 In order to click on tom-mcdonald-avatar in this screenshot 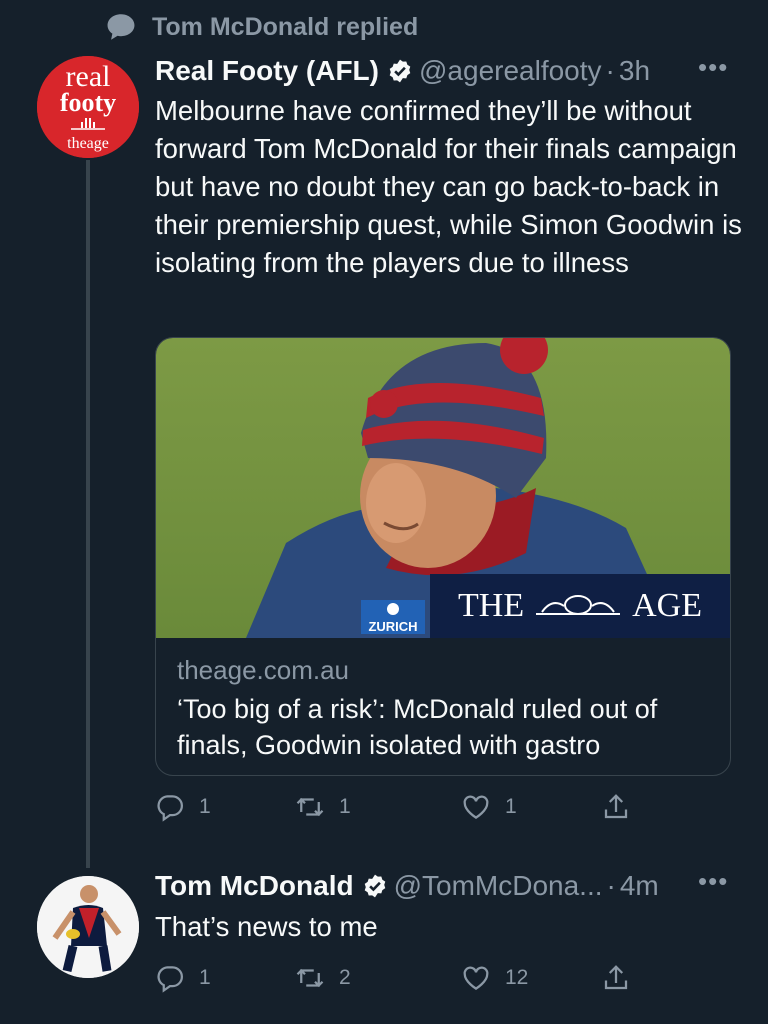, I will do `click(88, 927)`.